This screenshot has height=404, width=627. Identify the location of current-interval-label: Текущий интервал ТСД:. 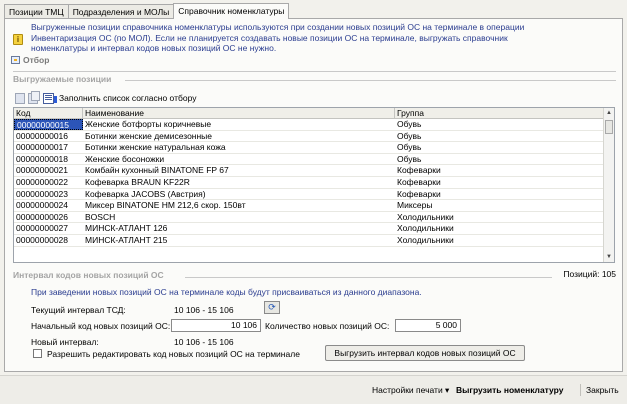
(78, 310).